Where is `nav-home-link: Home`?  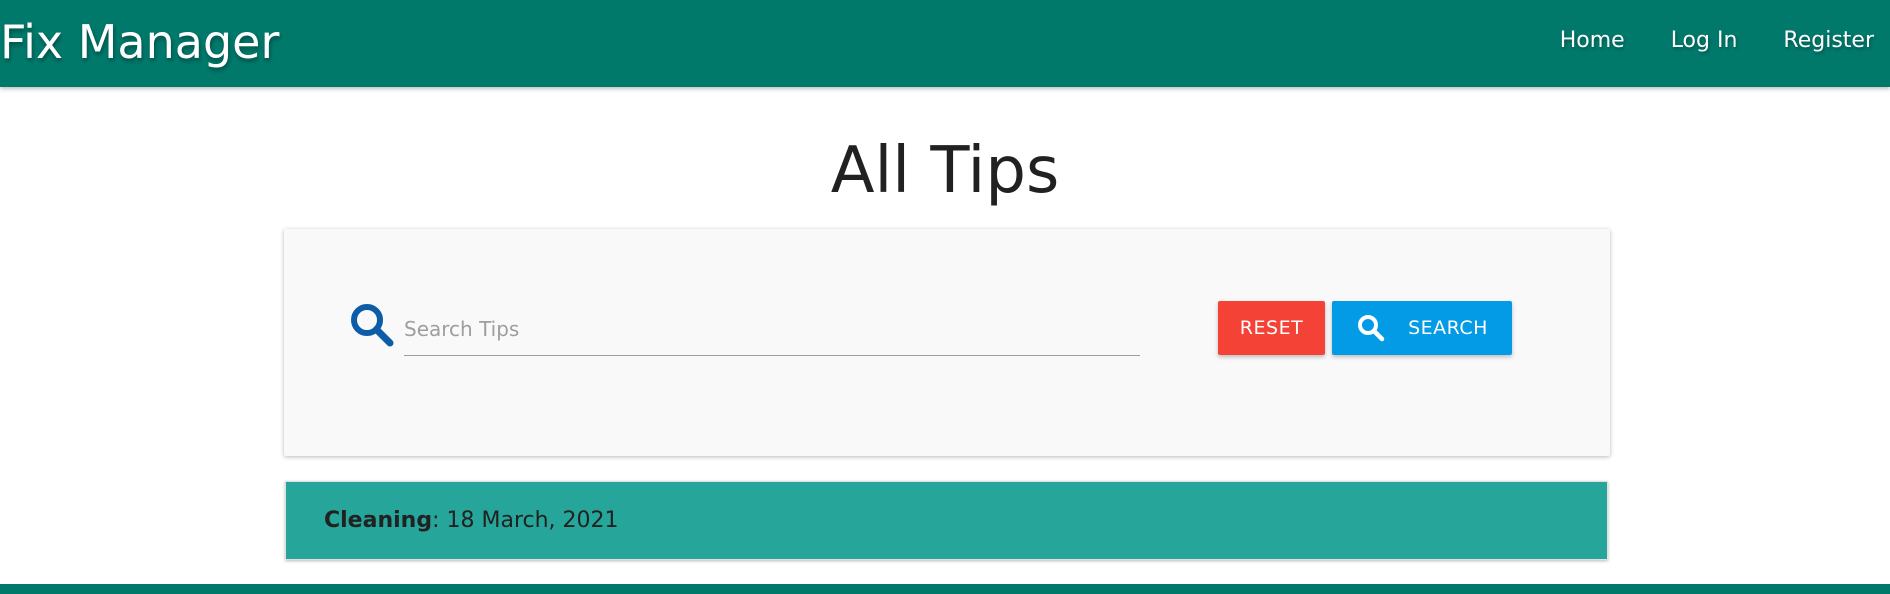
nav-home-link: Home is located at coordinates (1592, 40).